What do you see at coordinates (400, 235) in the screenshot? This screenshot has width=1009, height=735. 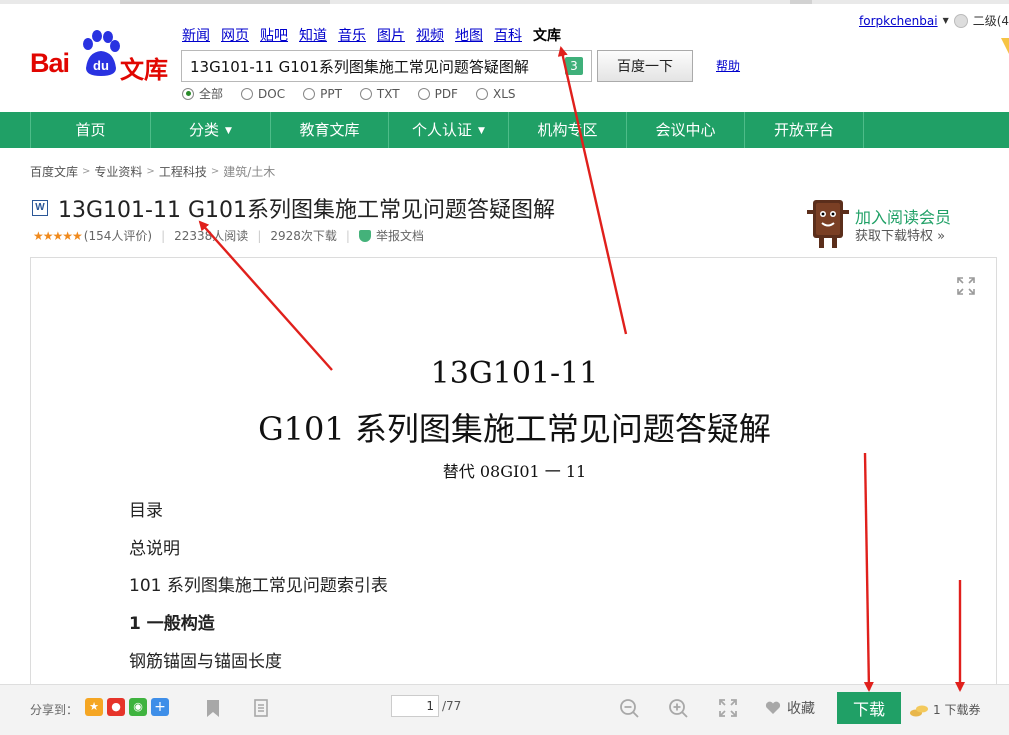 I see `report-link: 举报文档` at bounding box center [400, 235].